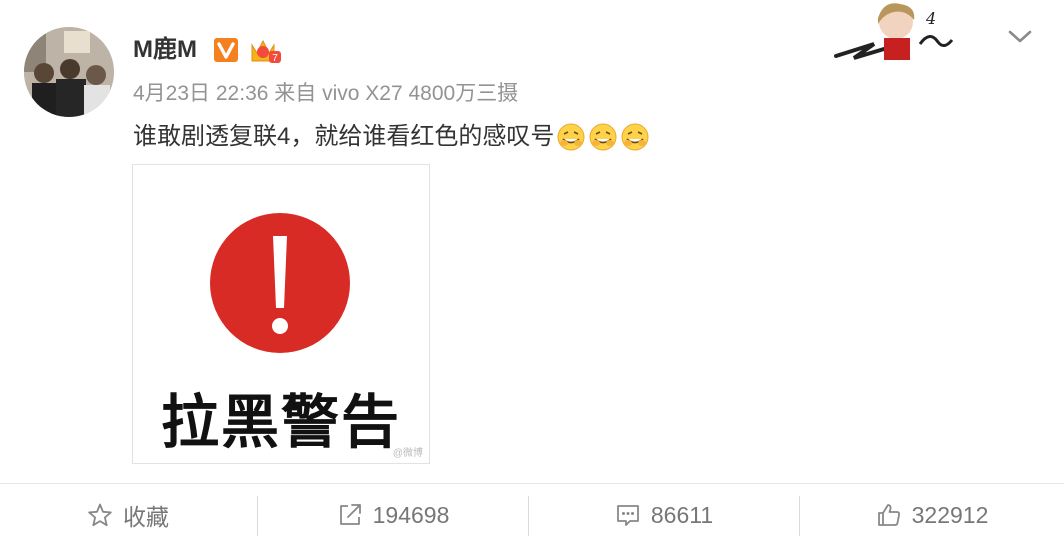 This screenshot has height=546, width=1064. What do you see at coordinates (100, 515) in the screenshot?
I see `star-icon` at bounding box center [100, 515].